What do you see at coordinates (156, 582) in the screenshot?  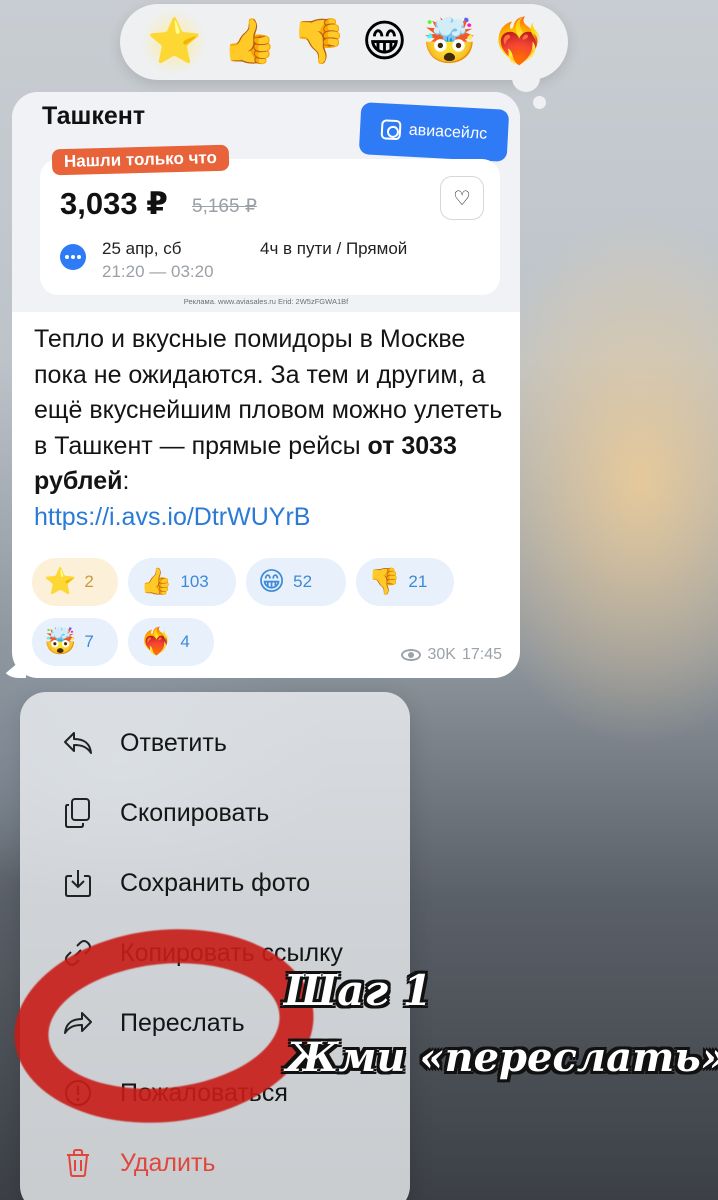 I see `thumbs-up-icon: 👍` at bounding box center [156, 582].